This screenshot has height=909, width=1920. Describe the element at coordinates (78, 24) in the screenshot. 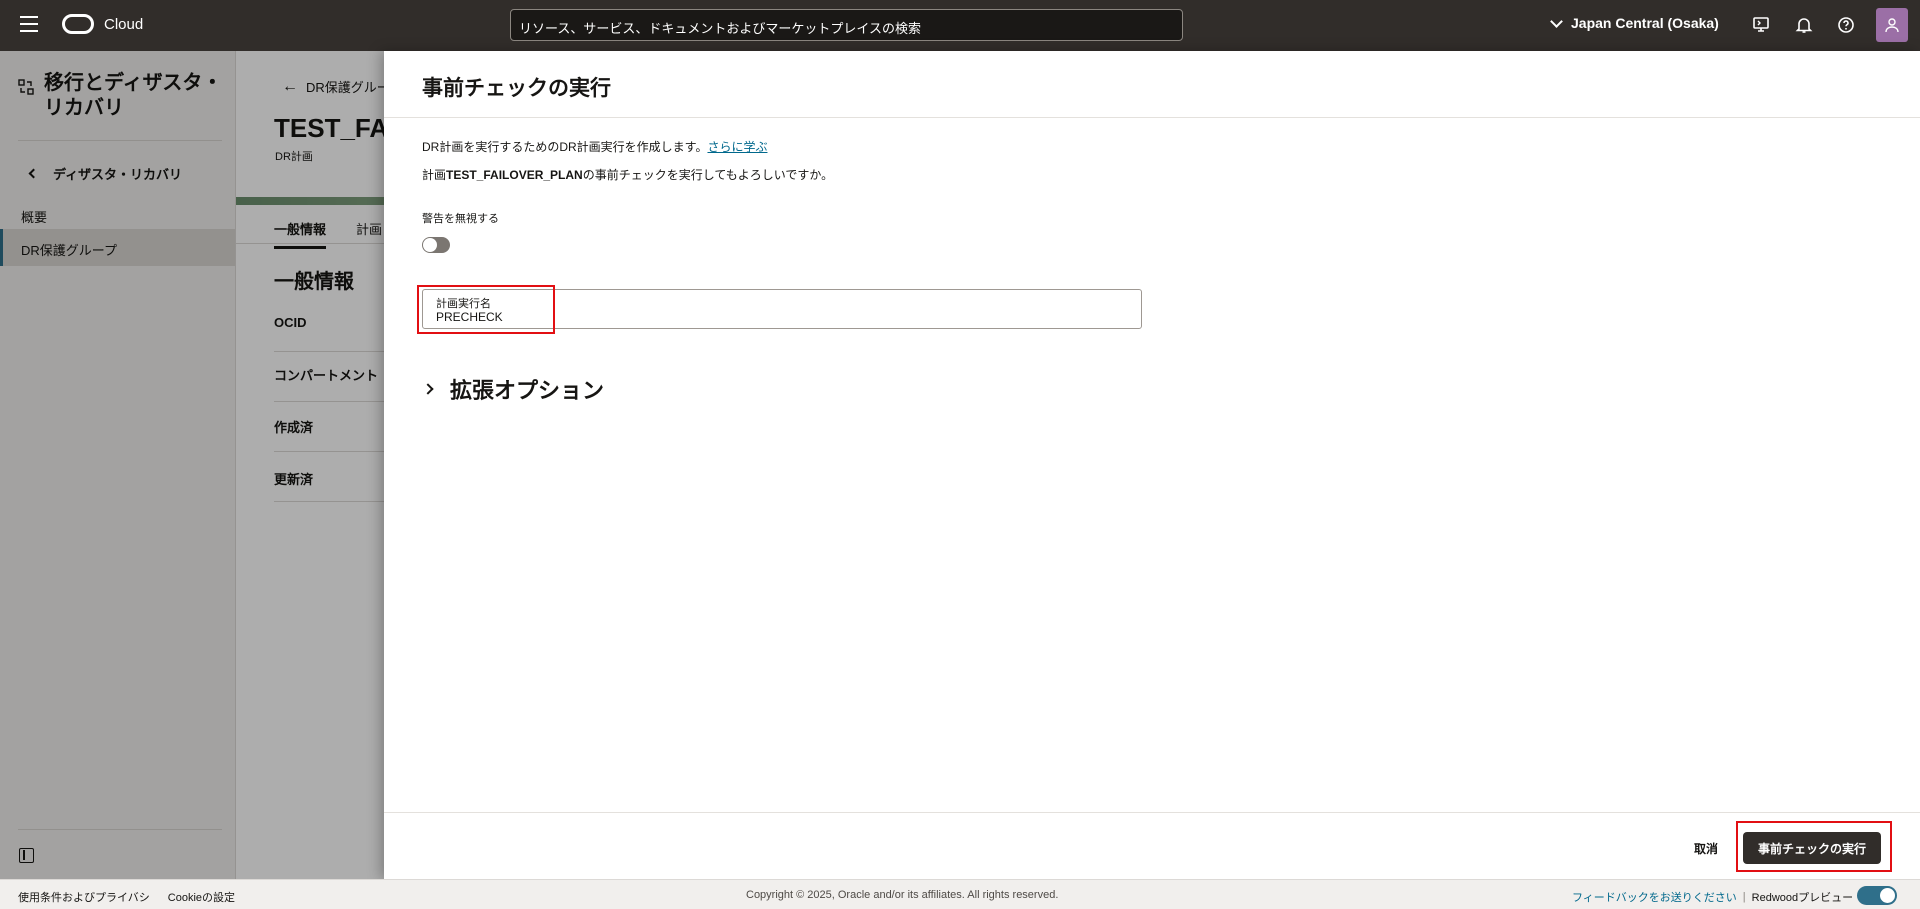

I see `oracle-ring-icon` at that location.